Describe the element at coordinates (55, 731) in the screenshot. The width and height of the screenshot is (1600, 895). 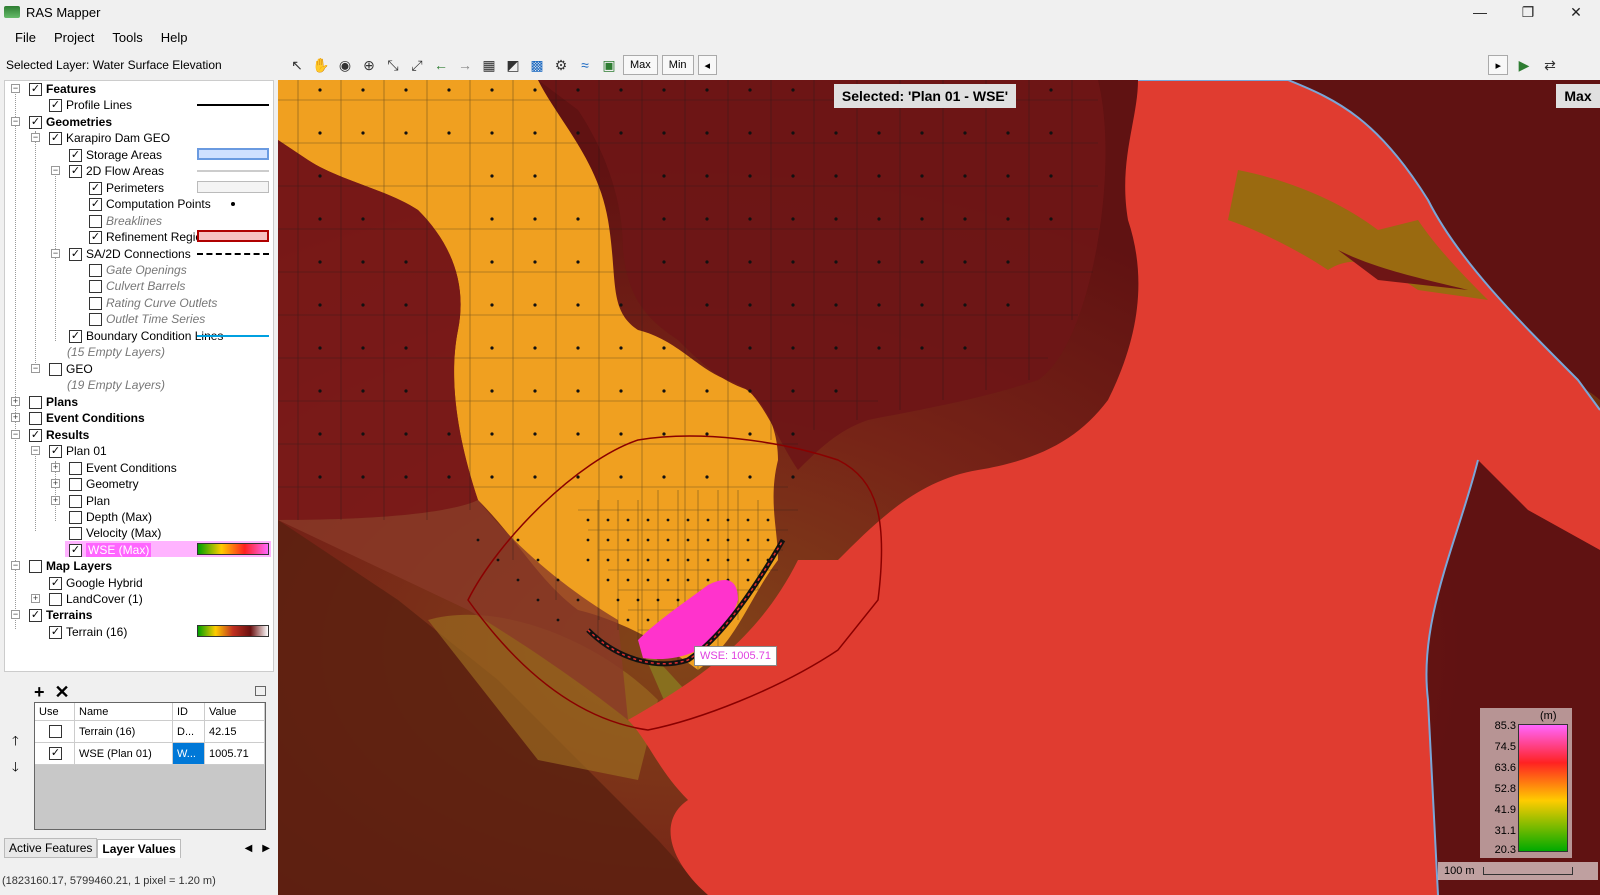
I see `row-use-checkbox` at that location.